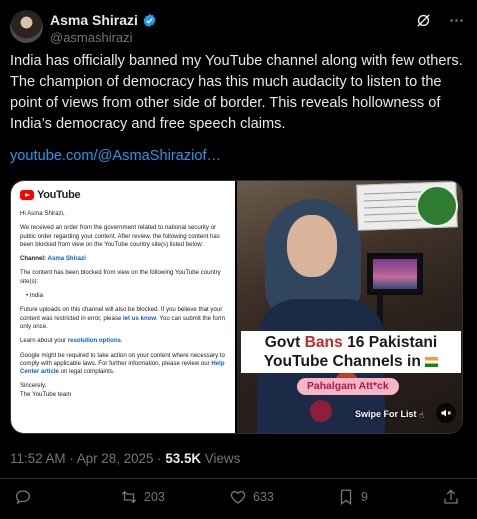 The width and height of the screenshot is (477, 519). What do you see at coordinates (129, 497) in the screenshot?
I see `retweet-icon` at bounding box center [129, 497].